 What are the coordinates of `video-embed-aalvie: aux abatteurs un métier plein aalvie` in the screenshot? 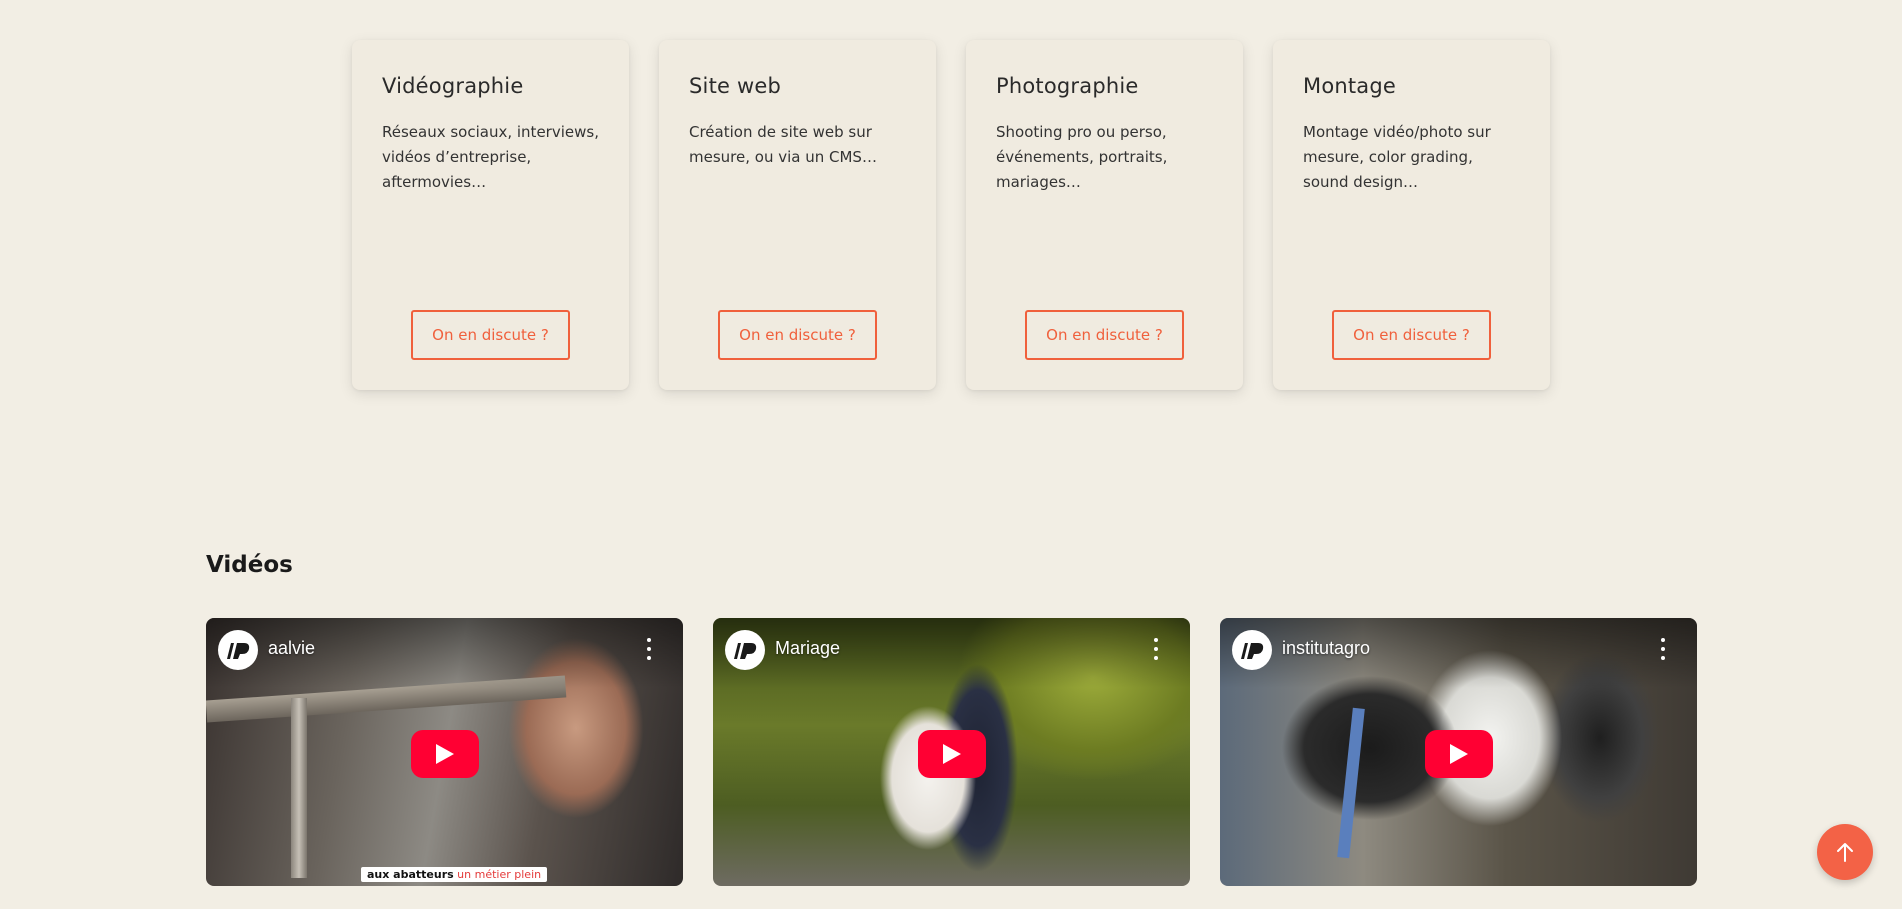 It's located at (444, 752).